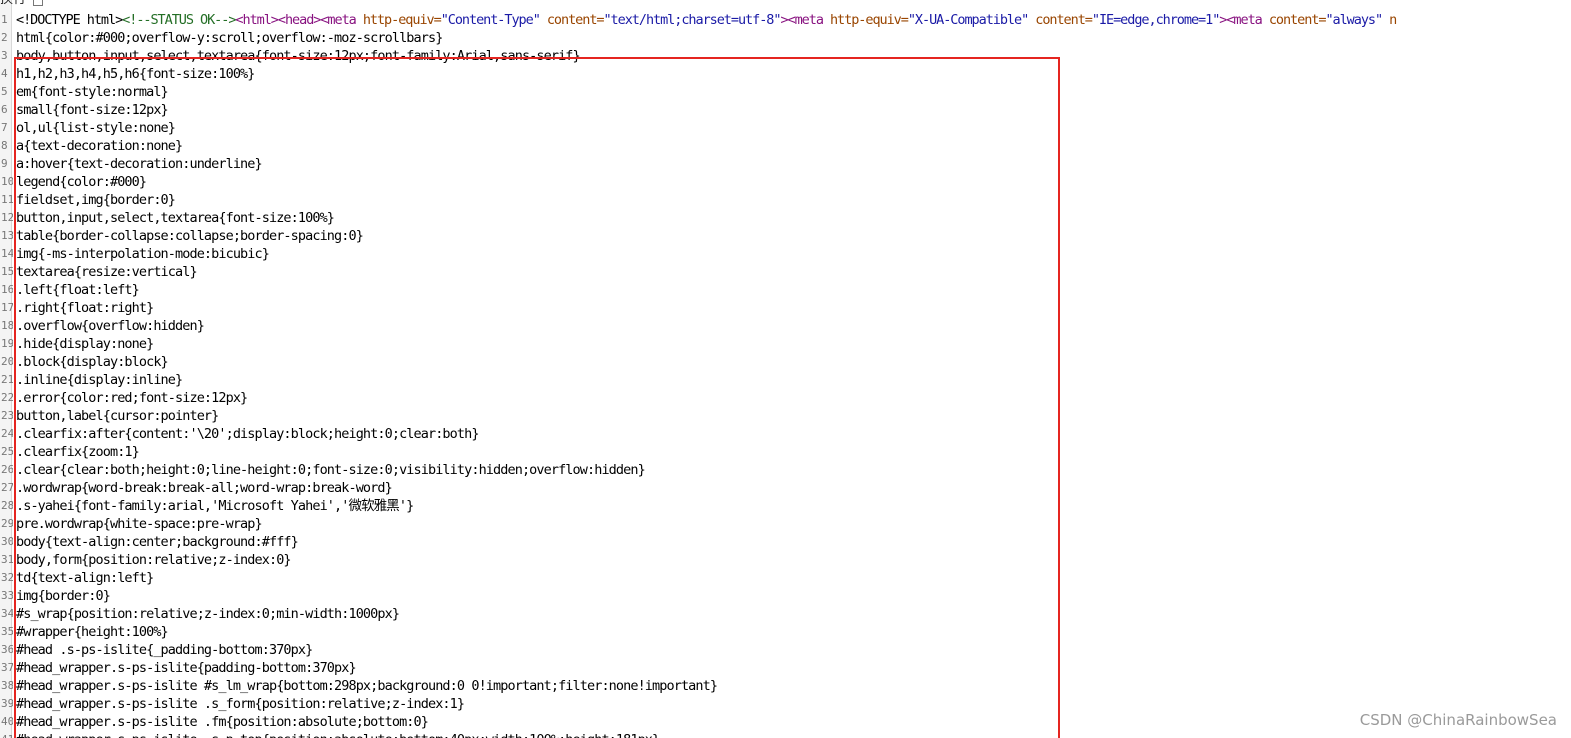 The height and width of the screenshot is (738, 1571). I want to click on line-number: 36, so click(7, 649).